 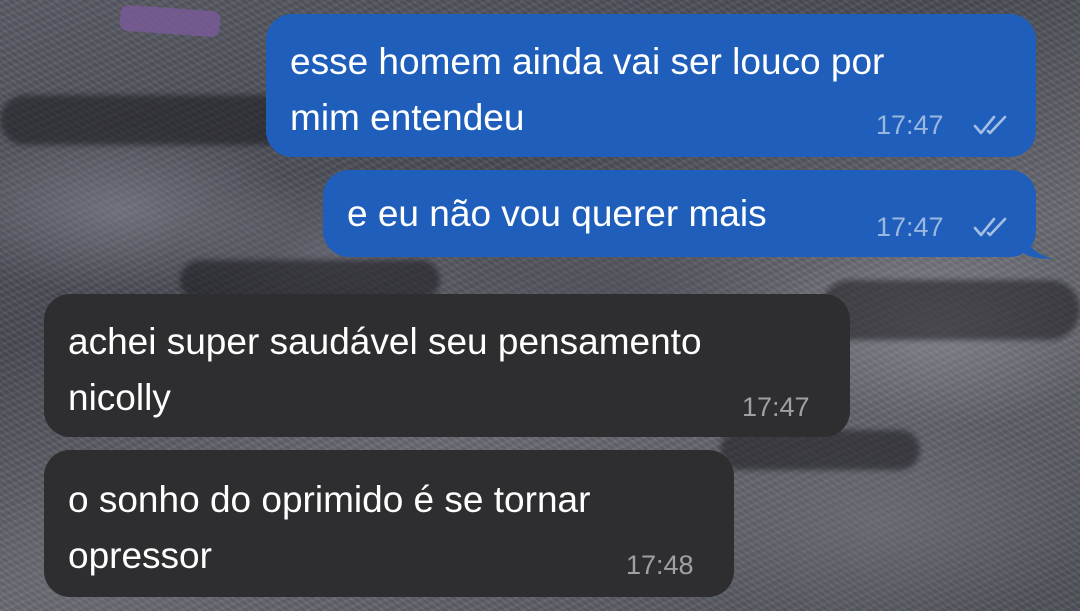 I want to click on message-text: o sonho do oprimido é se tornar opressor, so click(x=329, y=527).